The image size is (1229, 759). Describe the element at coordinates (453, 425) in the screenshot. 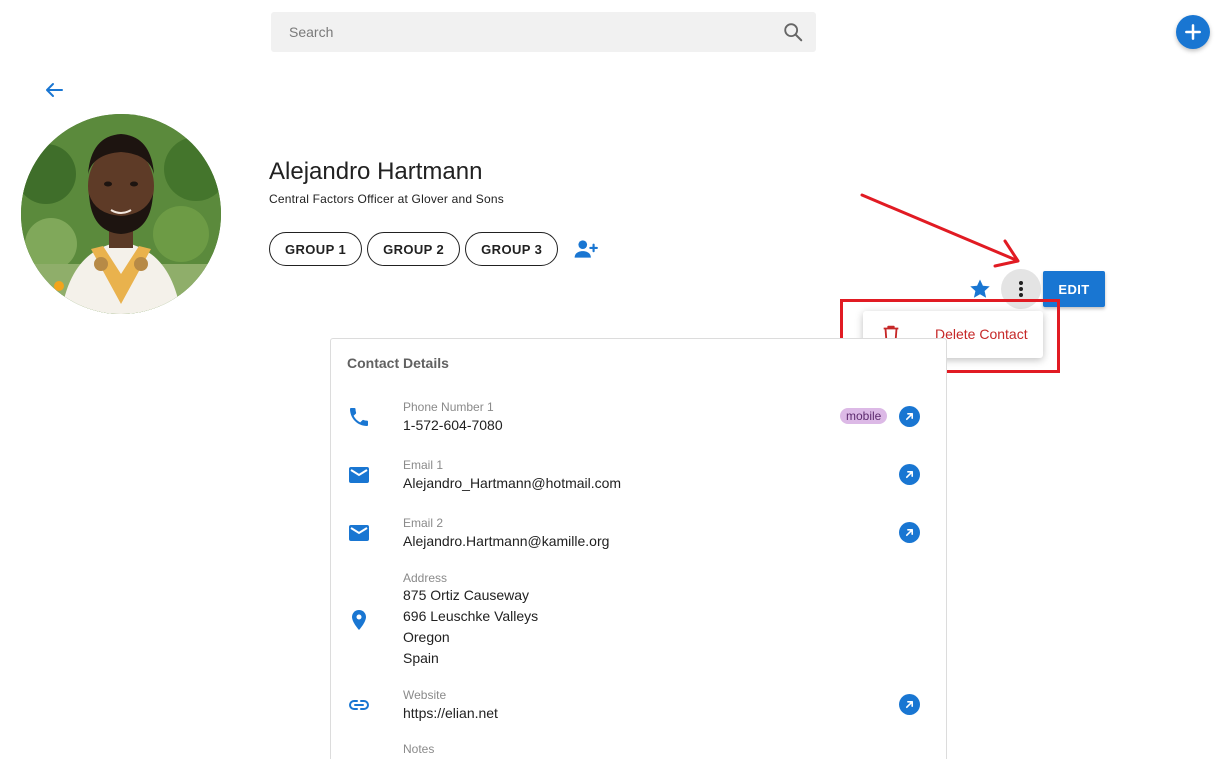

I see `phone-value: 1-572-604-7080` at that location.